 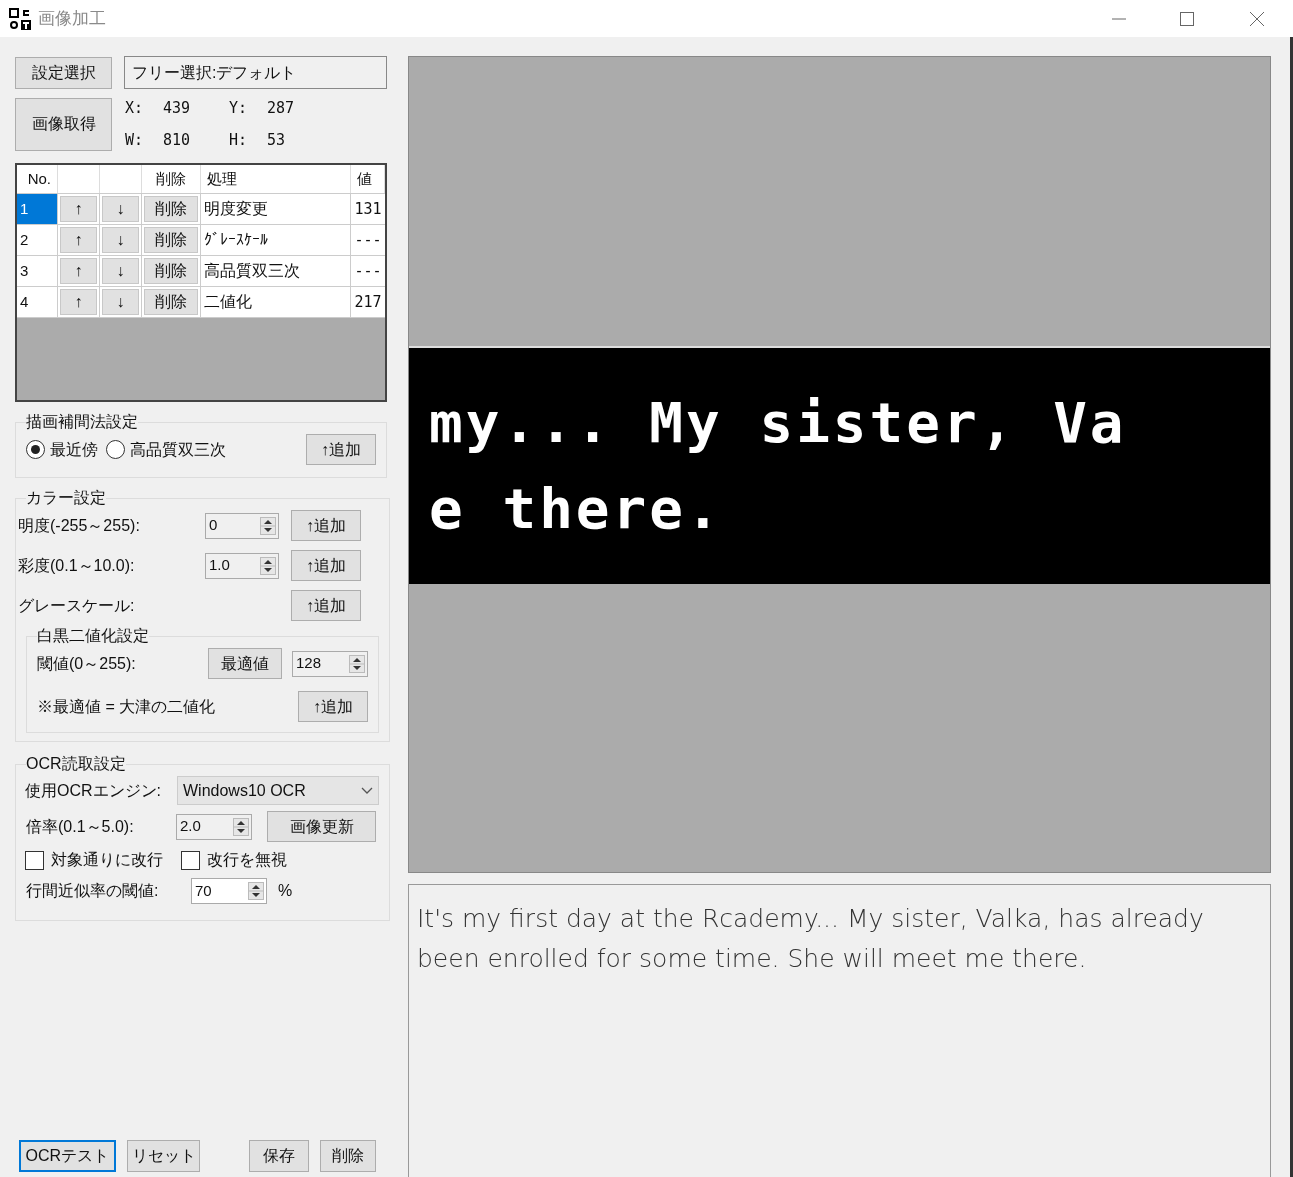 I want to click on checkbox-option: 対象通りに改行, so click(x=94, y=860).